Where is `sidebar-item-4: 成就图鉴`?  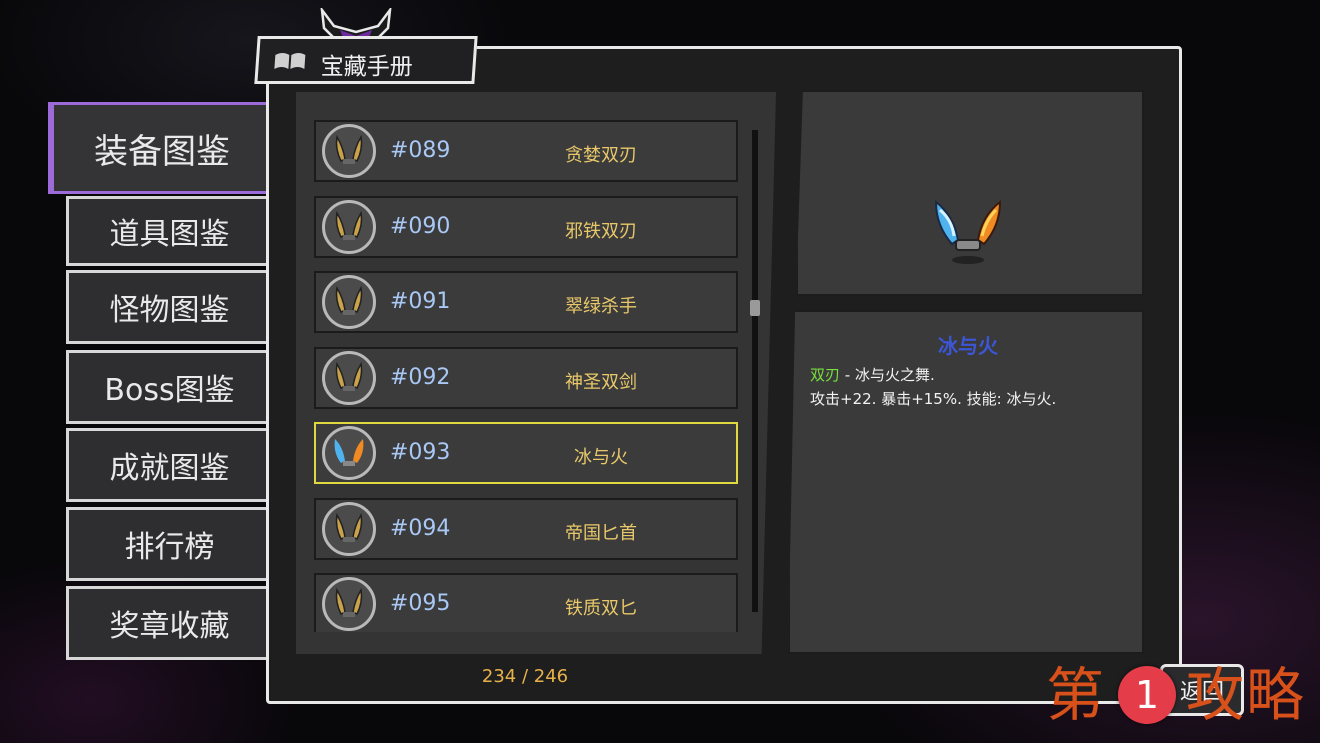
sidebar-item-4: 成就图鉴 is located at coordinates (168, 465).